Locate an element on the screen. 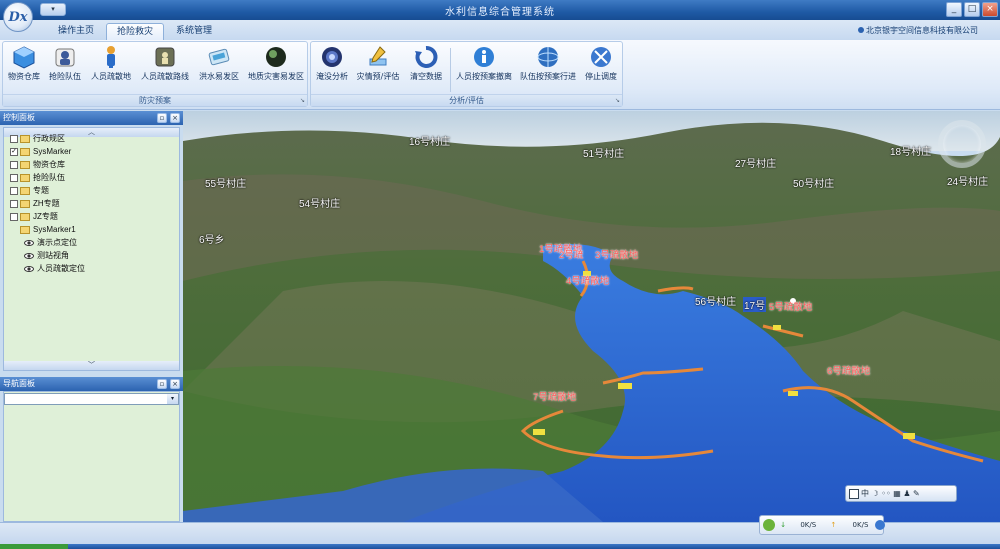 The width and height of the screenshot is (1000, 549). evacuation-route-icon is located at coordinates (165, 57).